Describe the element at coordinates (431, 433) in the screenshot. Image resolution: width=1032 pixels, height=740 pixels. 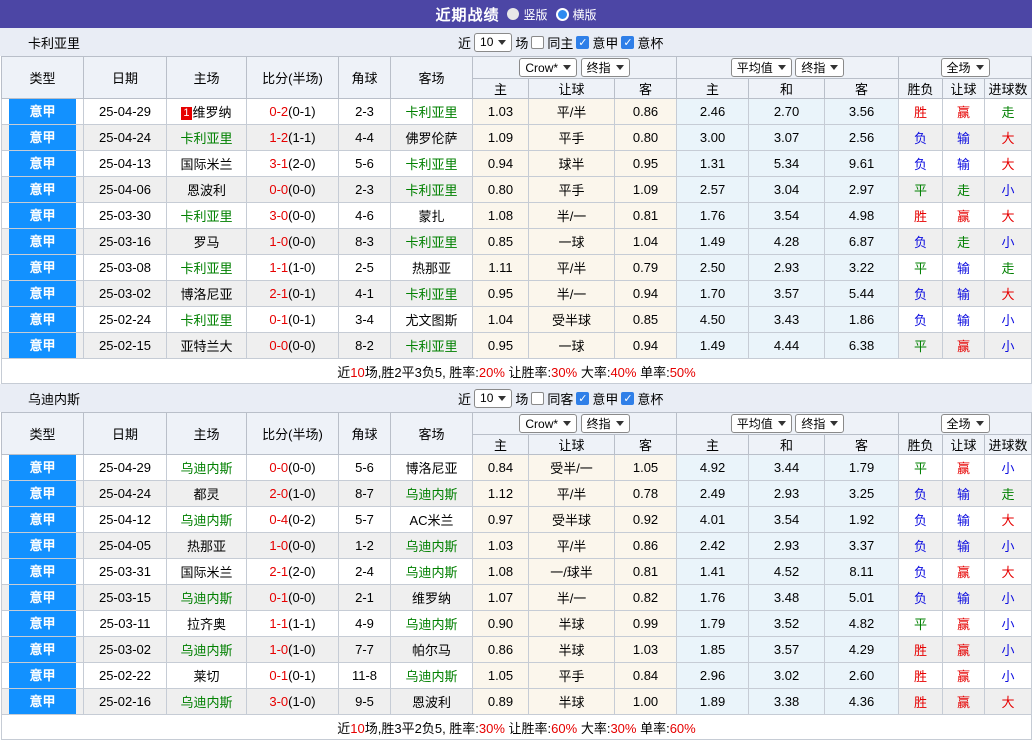
I see `col-away: 客场` at that location.